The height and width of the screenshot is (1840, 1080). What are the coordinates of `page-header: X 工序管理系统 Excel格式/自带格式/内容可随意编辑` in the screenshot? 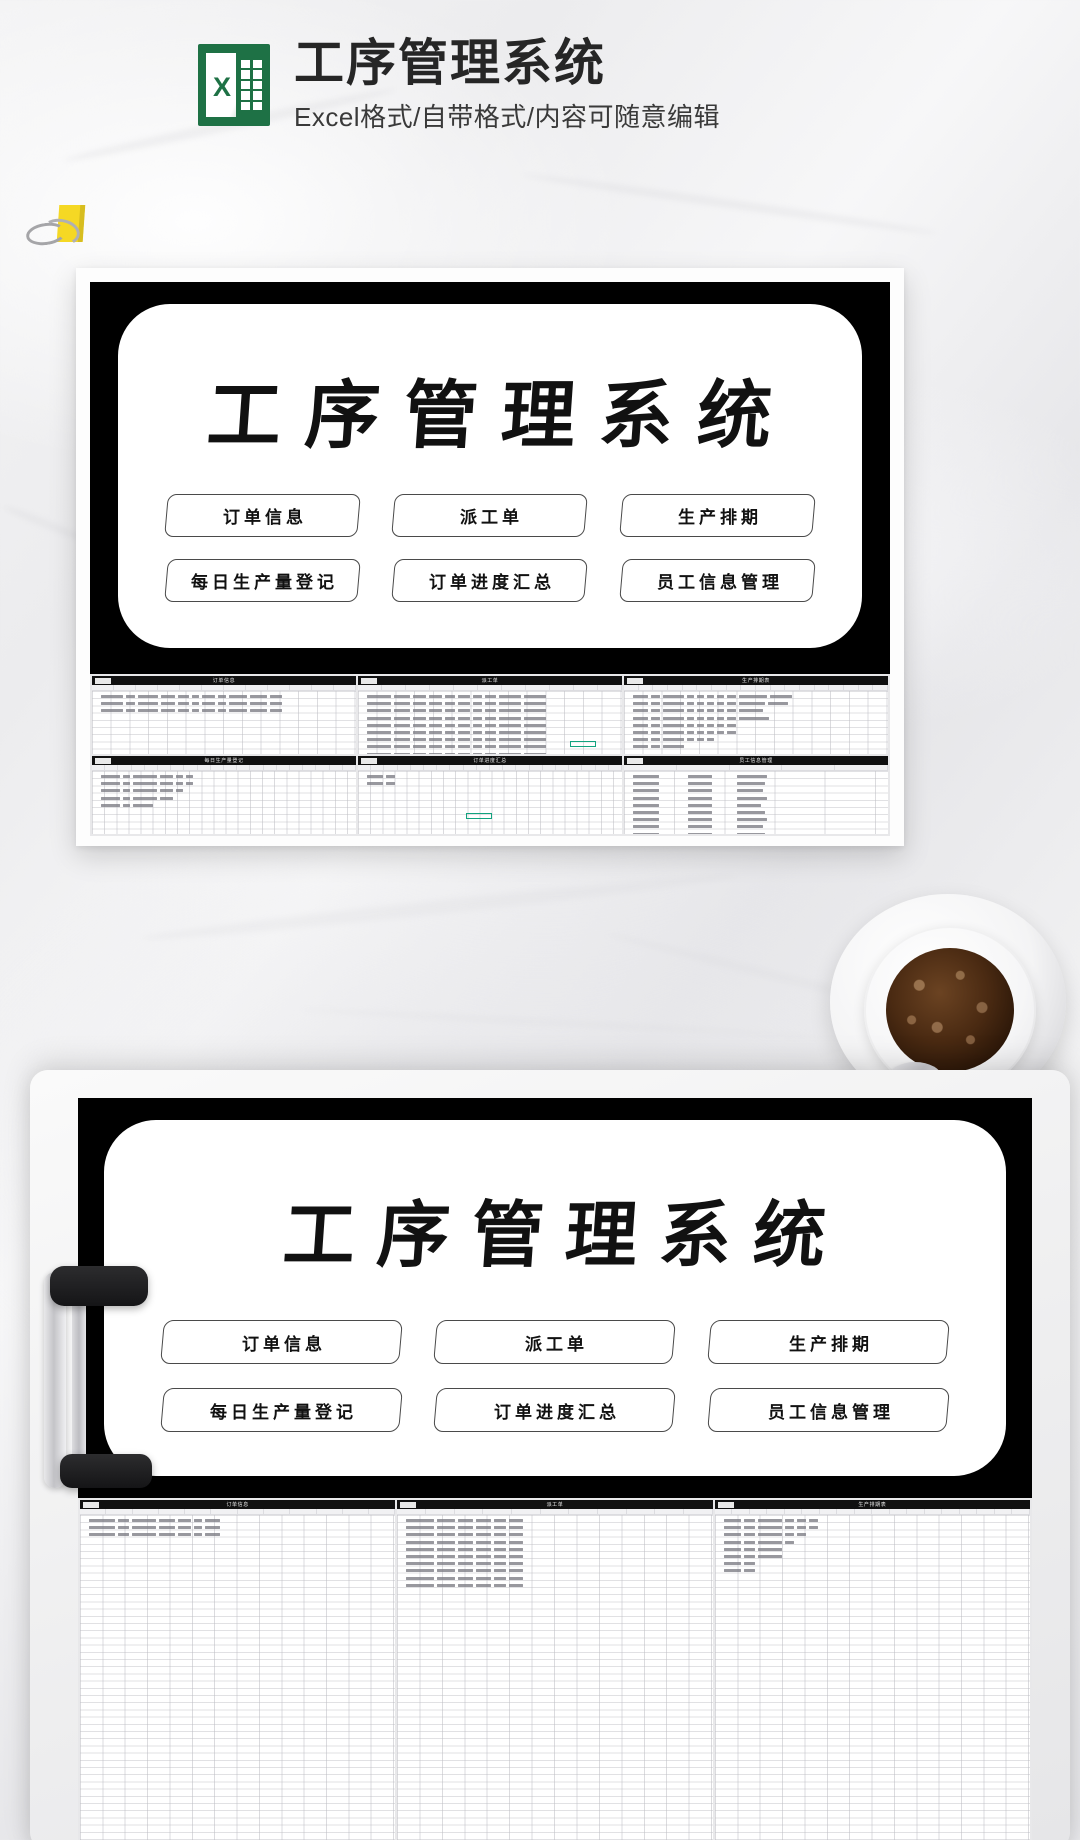 It's located at (459, 85).